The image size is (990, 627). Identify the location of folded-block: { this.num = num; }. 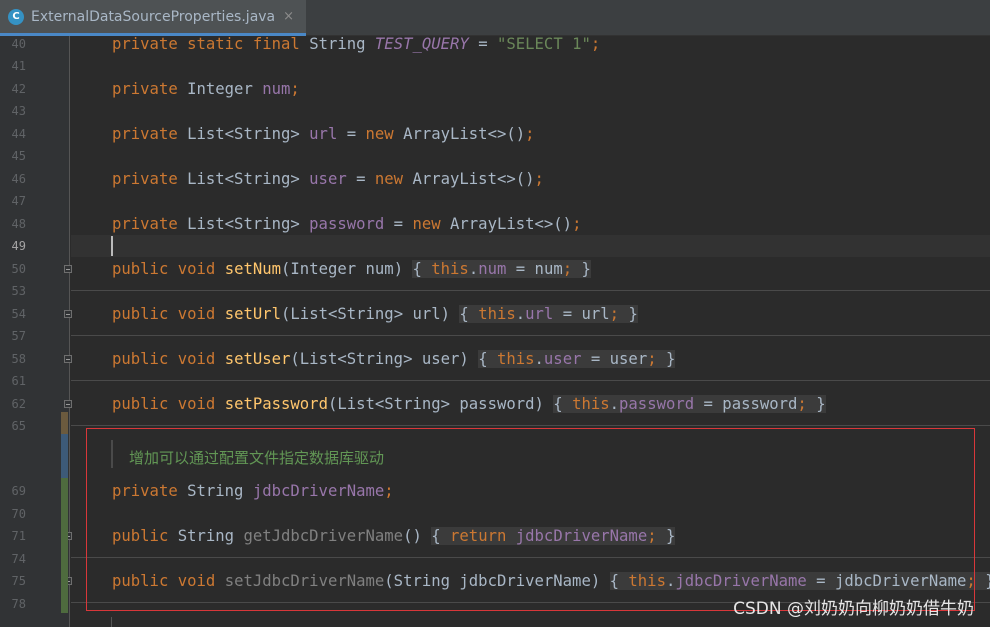
(501, 269).